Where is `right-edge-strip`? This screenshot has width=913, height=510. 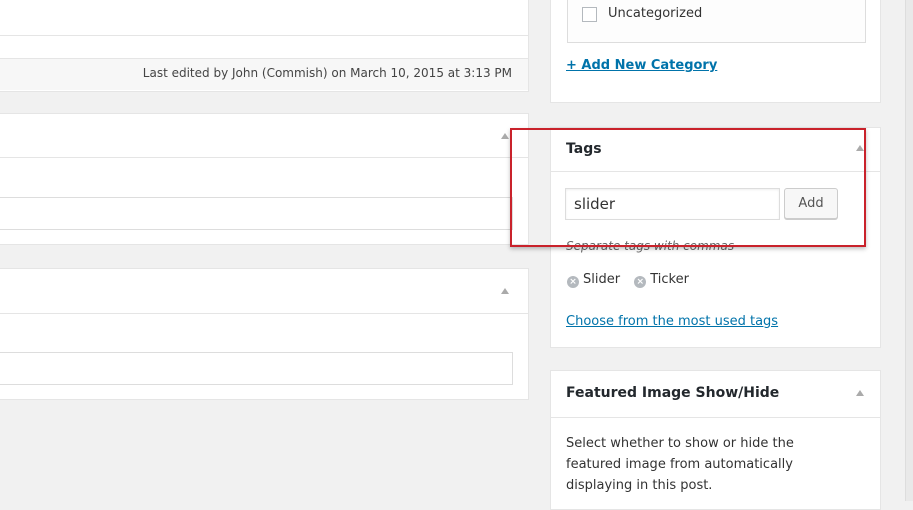 right-edge-strip is located at coordinates (909, 250).